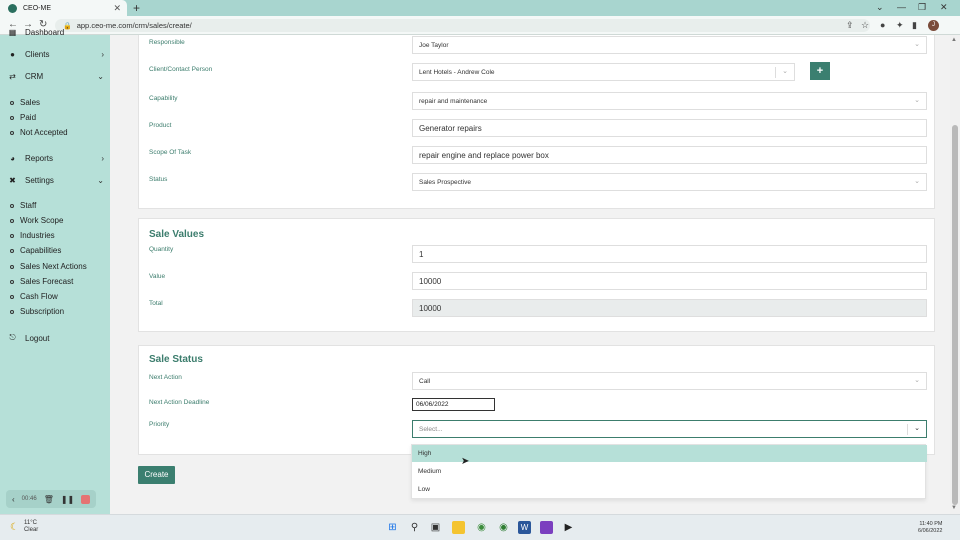  I want to click on minimize-icon: —, so click(901, 7).